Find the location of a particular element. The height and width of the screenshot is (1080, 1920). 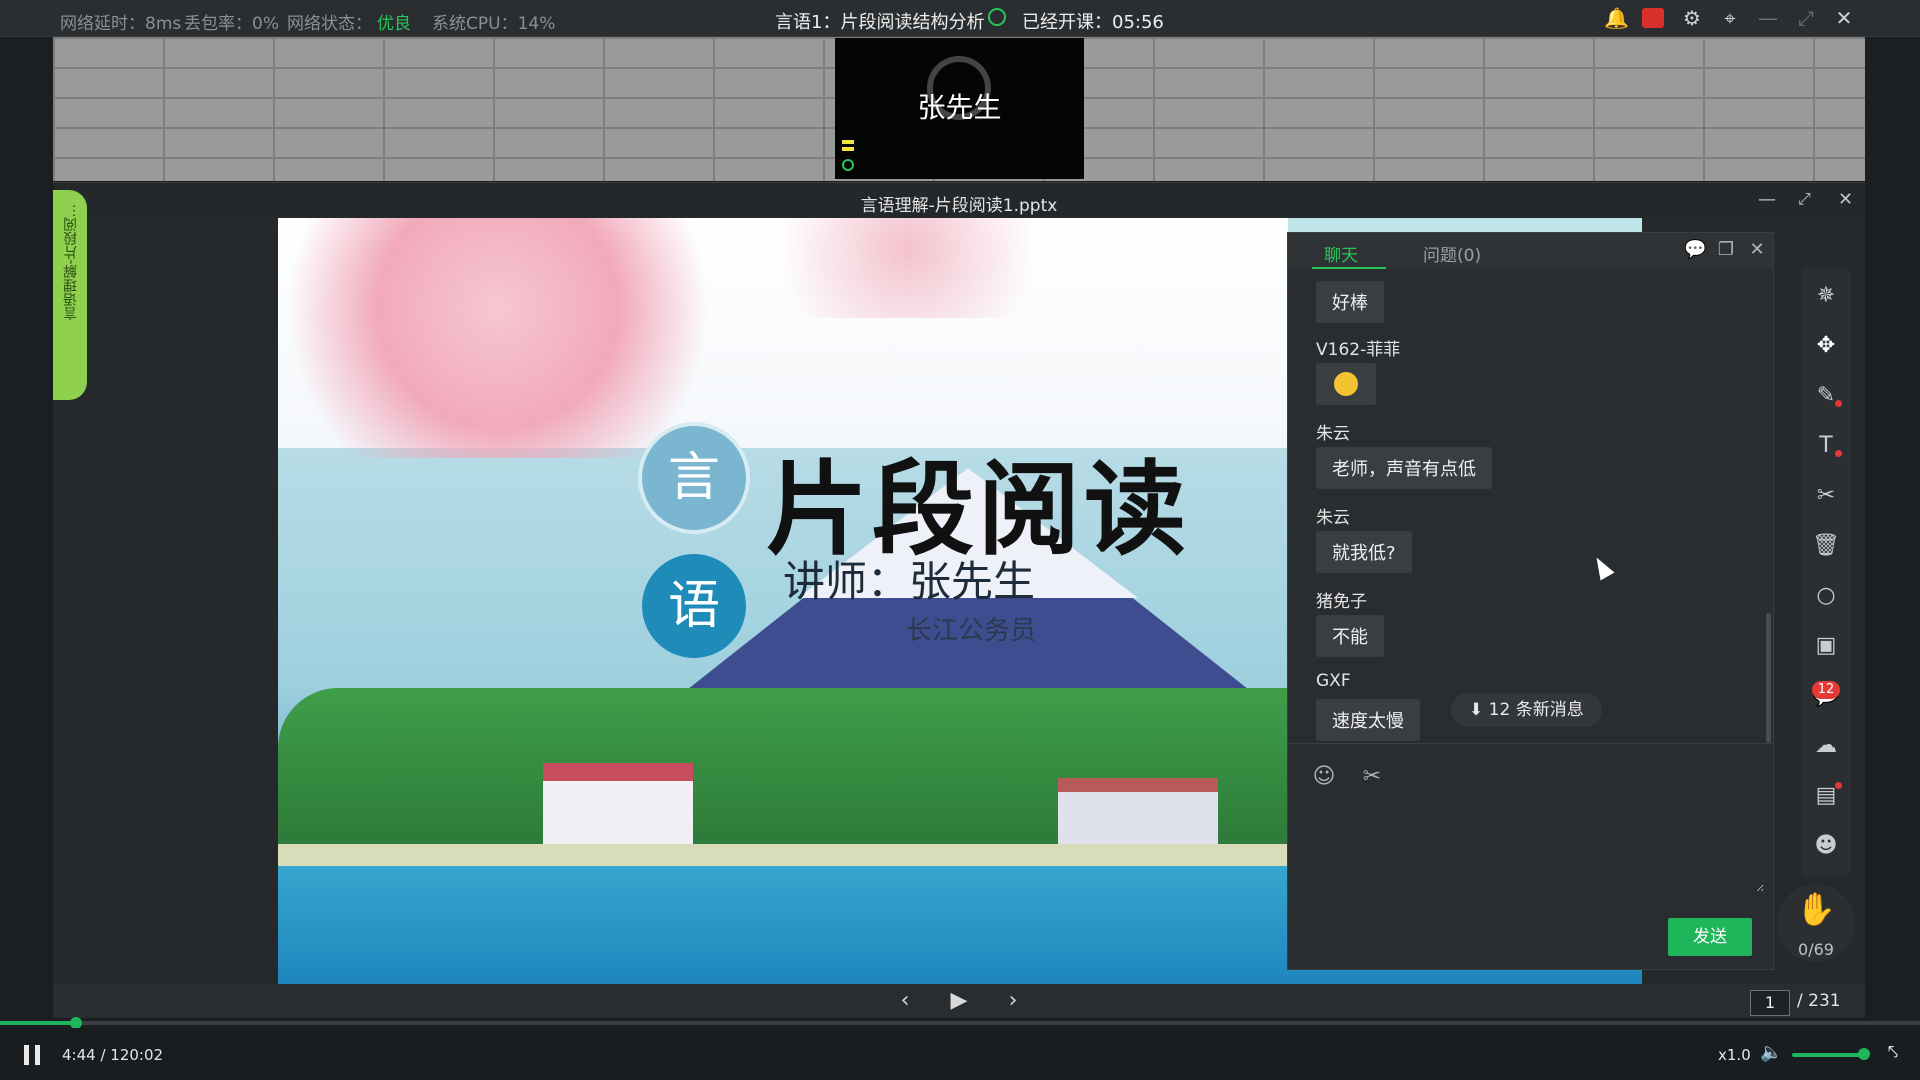

minimize-icon: — is located at coordinates (1768, 18).